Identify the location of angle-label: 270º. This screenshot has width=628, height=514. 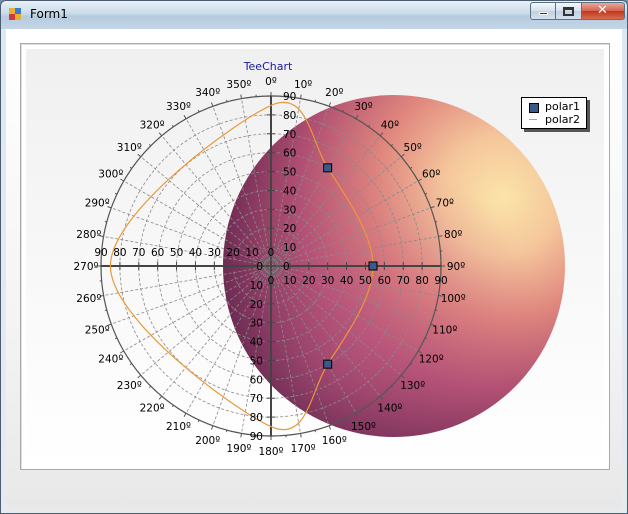
(86, 267).